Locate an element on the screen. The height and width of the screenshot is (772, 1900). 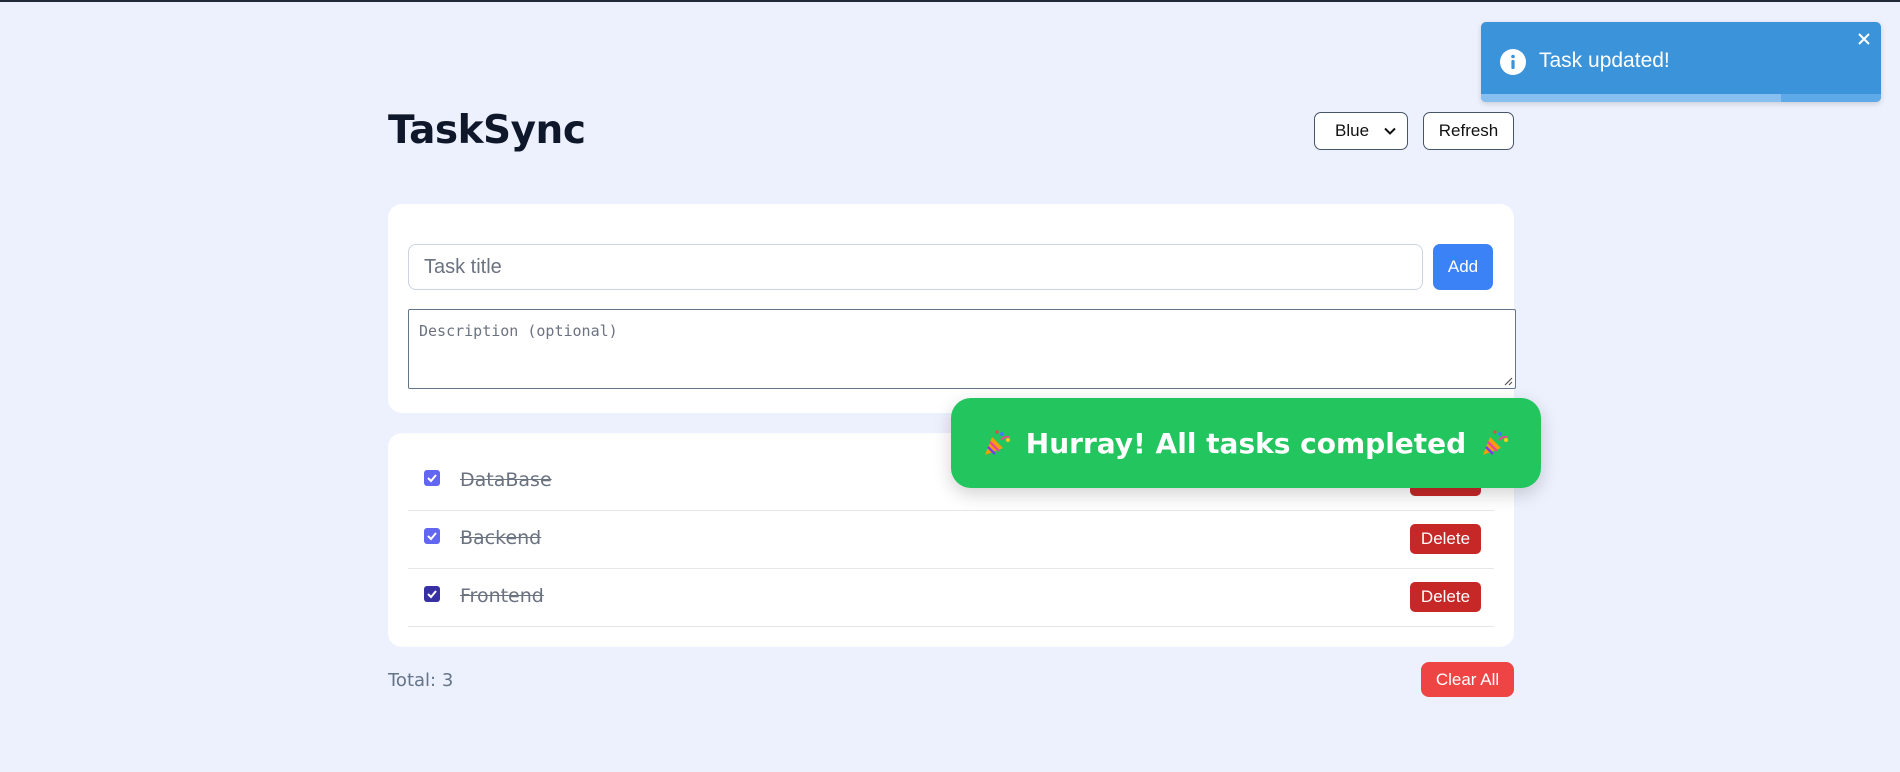
theme-select: Blue is located at coordinates (1361, 131).